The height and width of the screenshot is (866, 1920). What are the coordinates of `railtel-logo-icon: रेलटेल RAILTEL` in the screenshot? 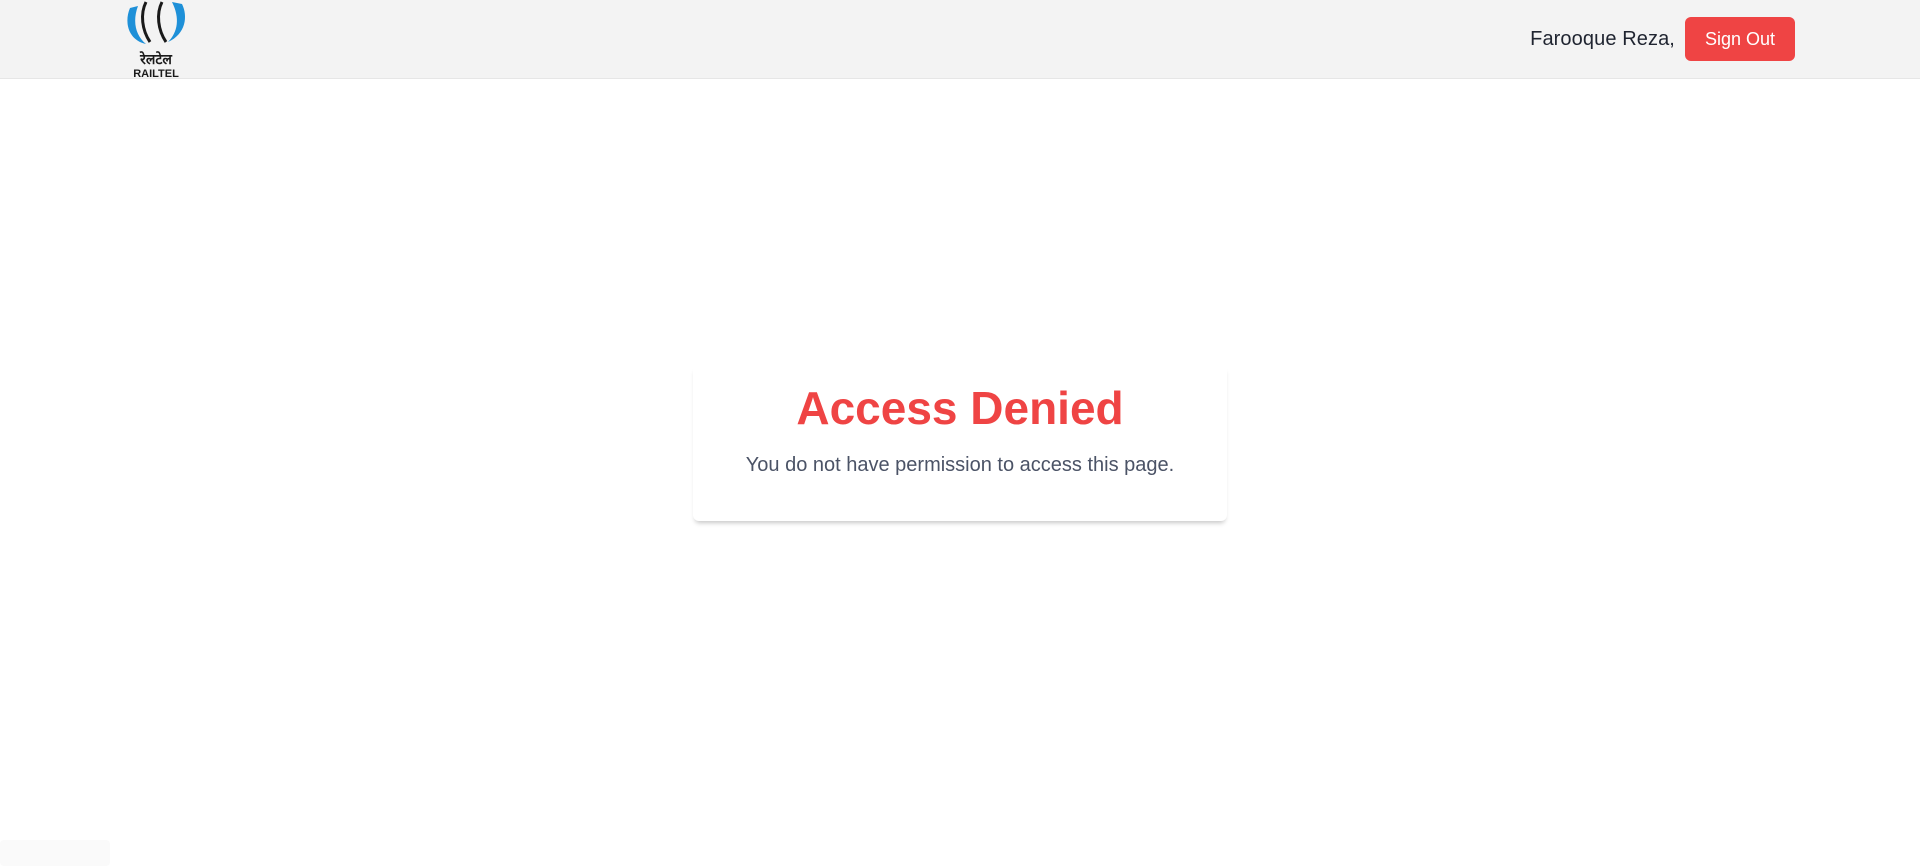 It's located at (156, 40).